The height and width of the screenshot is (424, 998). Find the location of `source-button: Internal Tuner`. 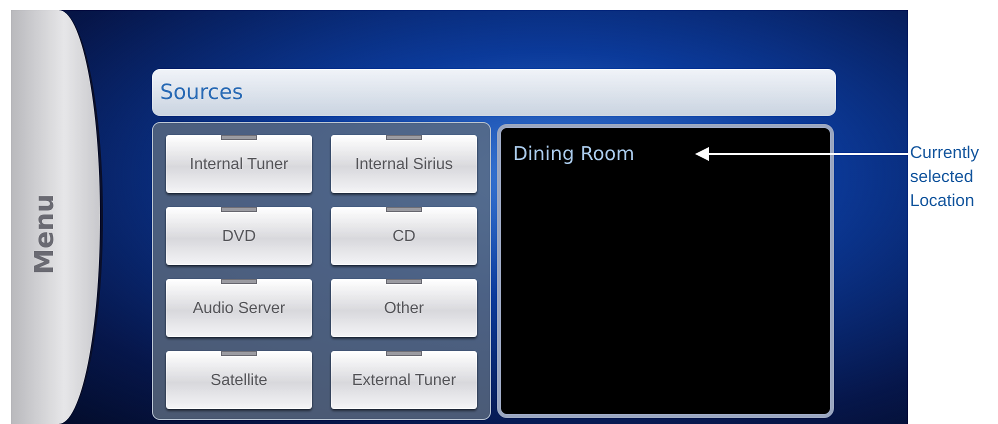

source-button: Internal Tuner is located at coordinates (239, 164).